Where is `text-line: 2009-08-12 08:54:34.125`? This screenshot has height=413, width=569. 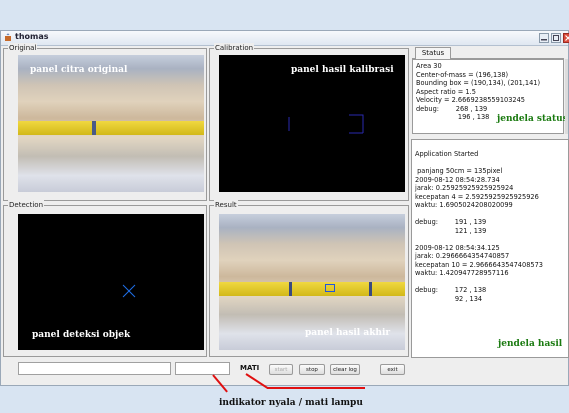 text-line: 2009-08-12 08:54:34.125 is located at coordinates (457, 247).